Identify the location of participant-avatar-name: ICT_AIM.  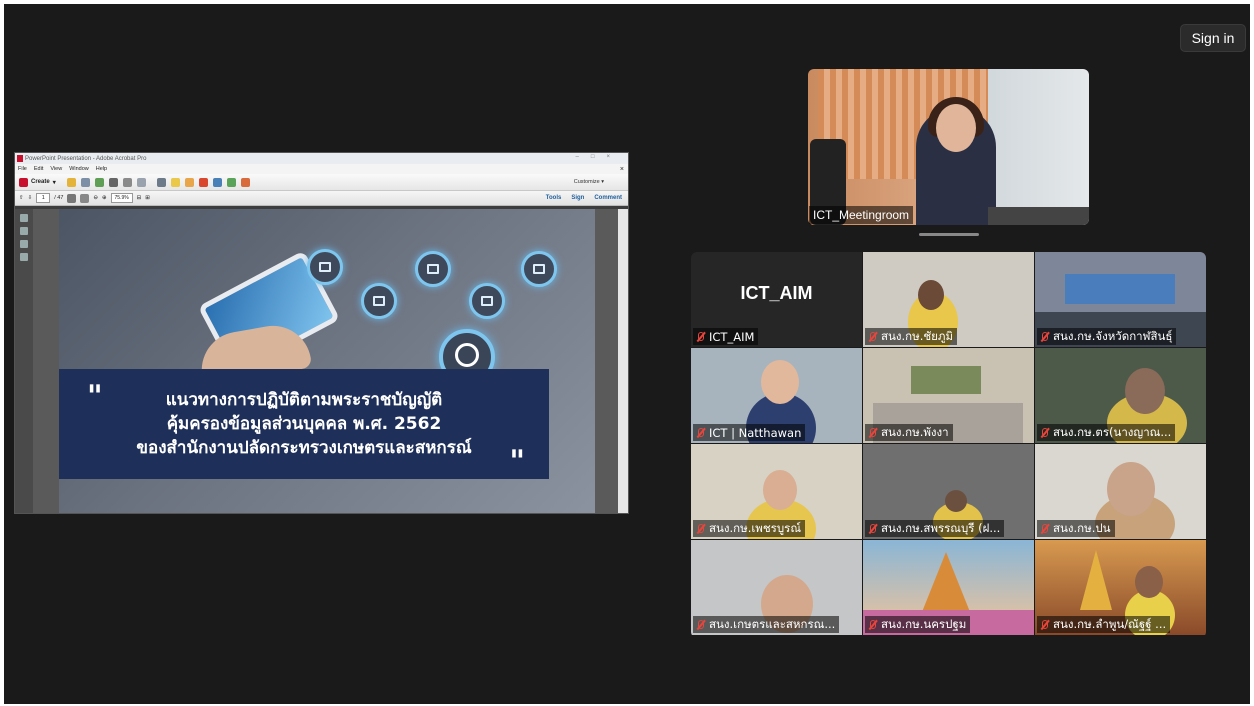
(776, 293).